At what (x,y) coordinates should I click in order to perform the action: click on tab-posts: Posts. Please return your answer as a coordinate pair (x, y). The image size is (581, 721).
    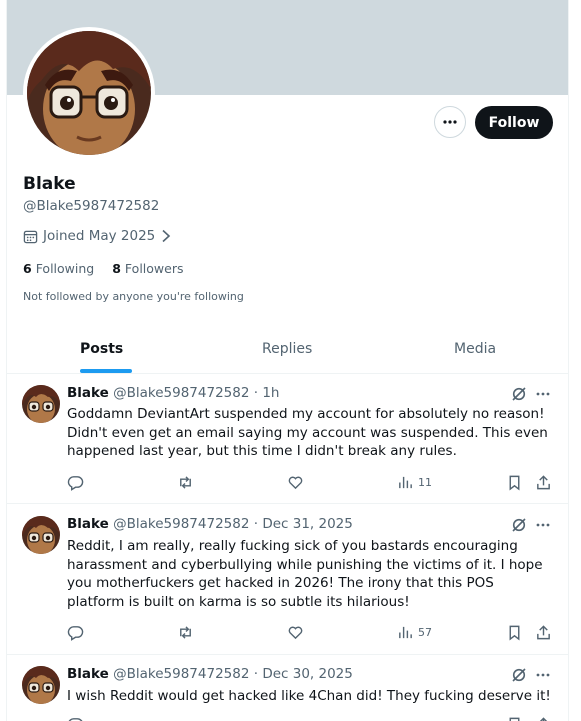
    Looking at the image, I should click on (101, 348).